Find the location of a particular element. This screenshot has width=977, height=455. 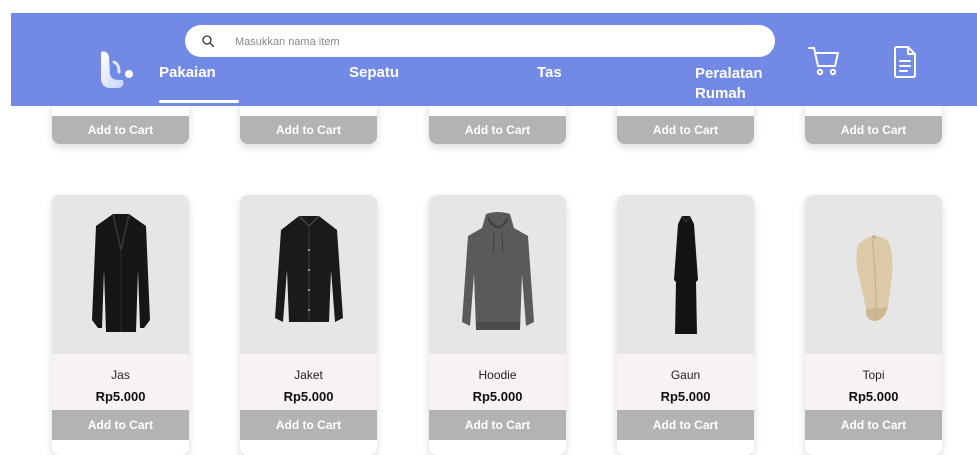

product-info: Hoodie Rp5.000 is located at coordinates (497, 382).